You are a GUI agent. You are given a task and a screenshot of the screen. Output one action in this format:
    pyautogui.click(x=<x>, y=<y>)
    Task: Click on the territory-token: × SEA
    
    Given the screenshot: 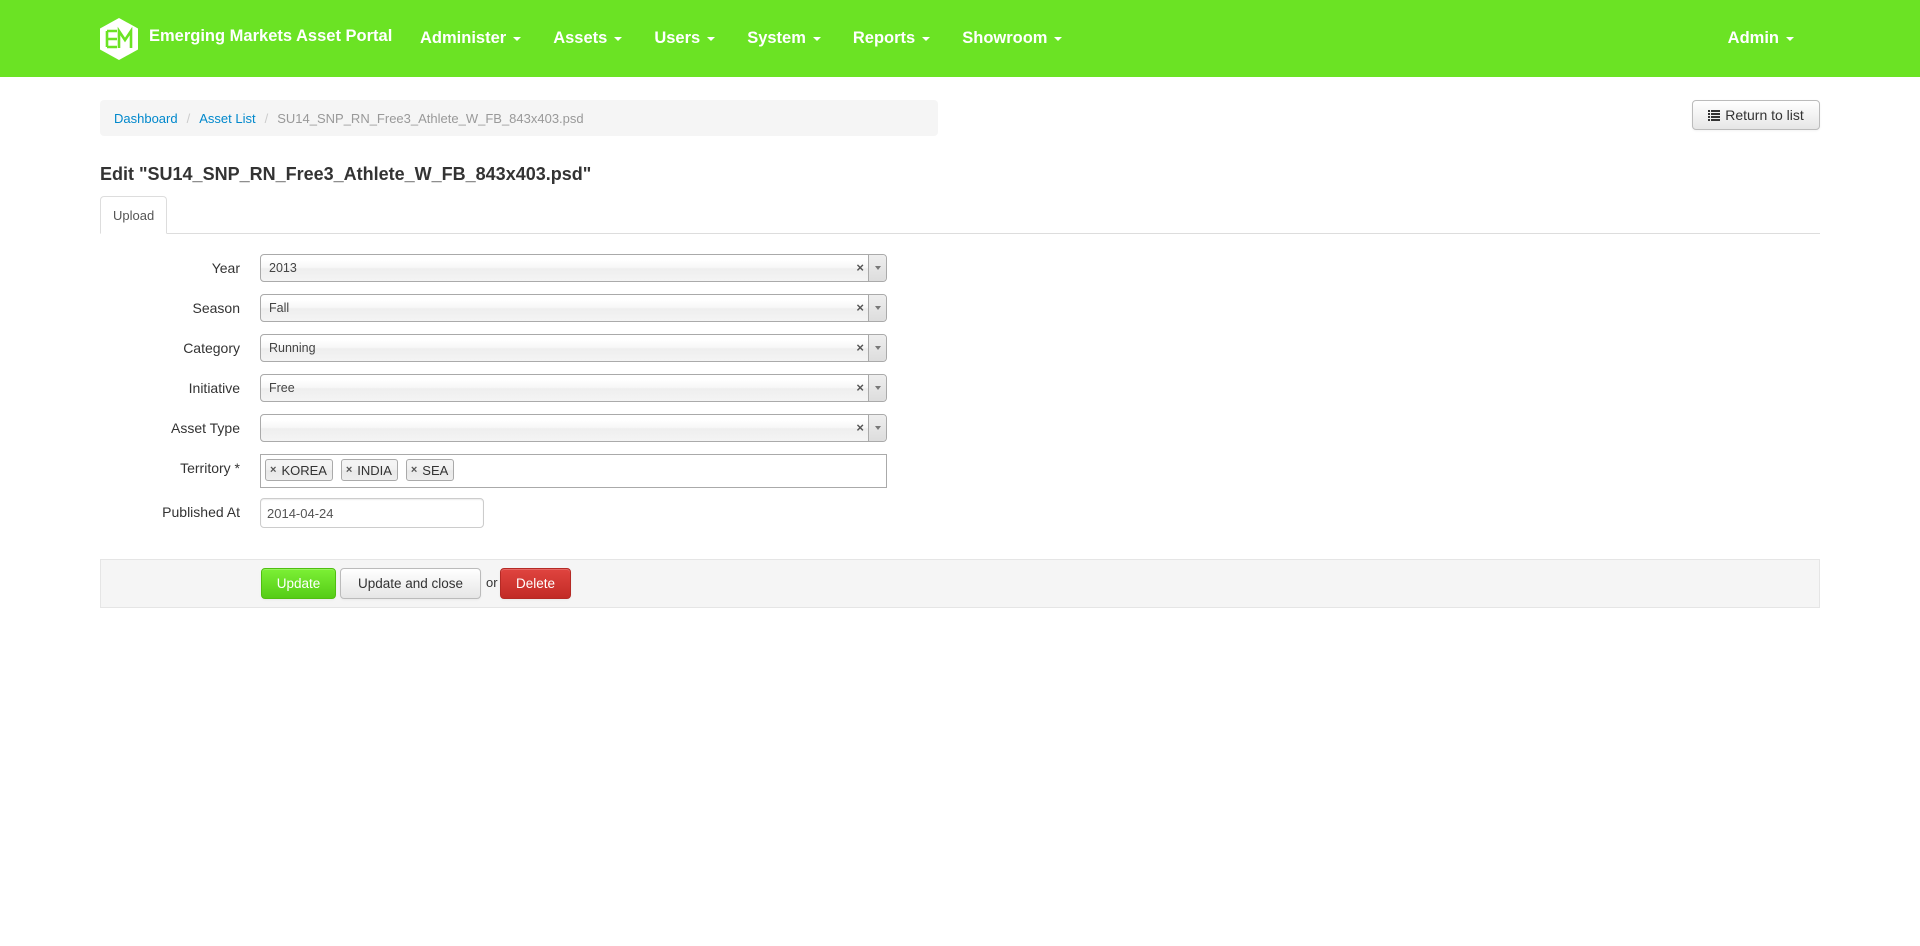 What is the action you would take?
    pyautogui.click(x=430, y=470)
    